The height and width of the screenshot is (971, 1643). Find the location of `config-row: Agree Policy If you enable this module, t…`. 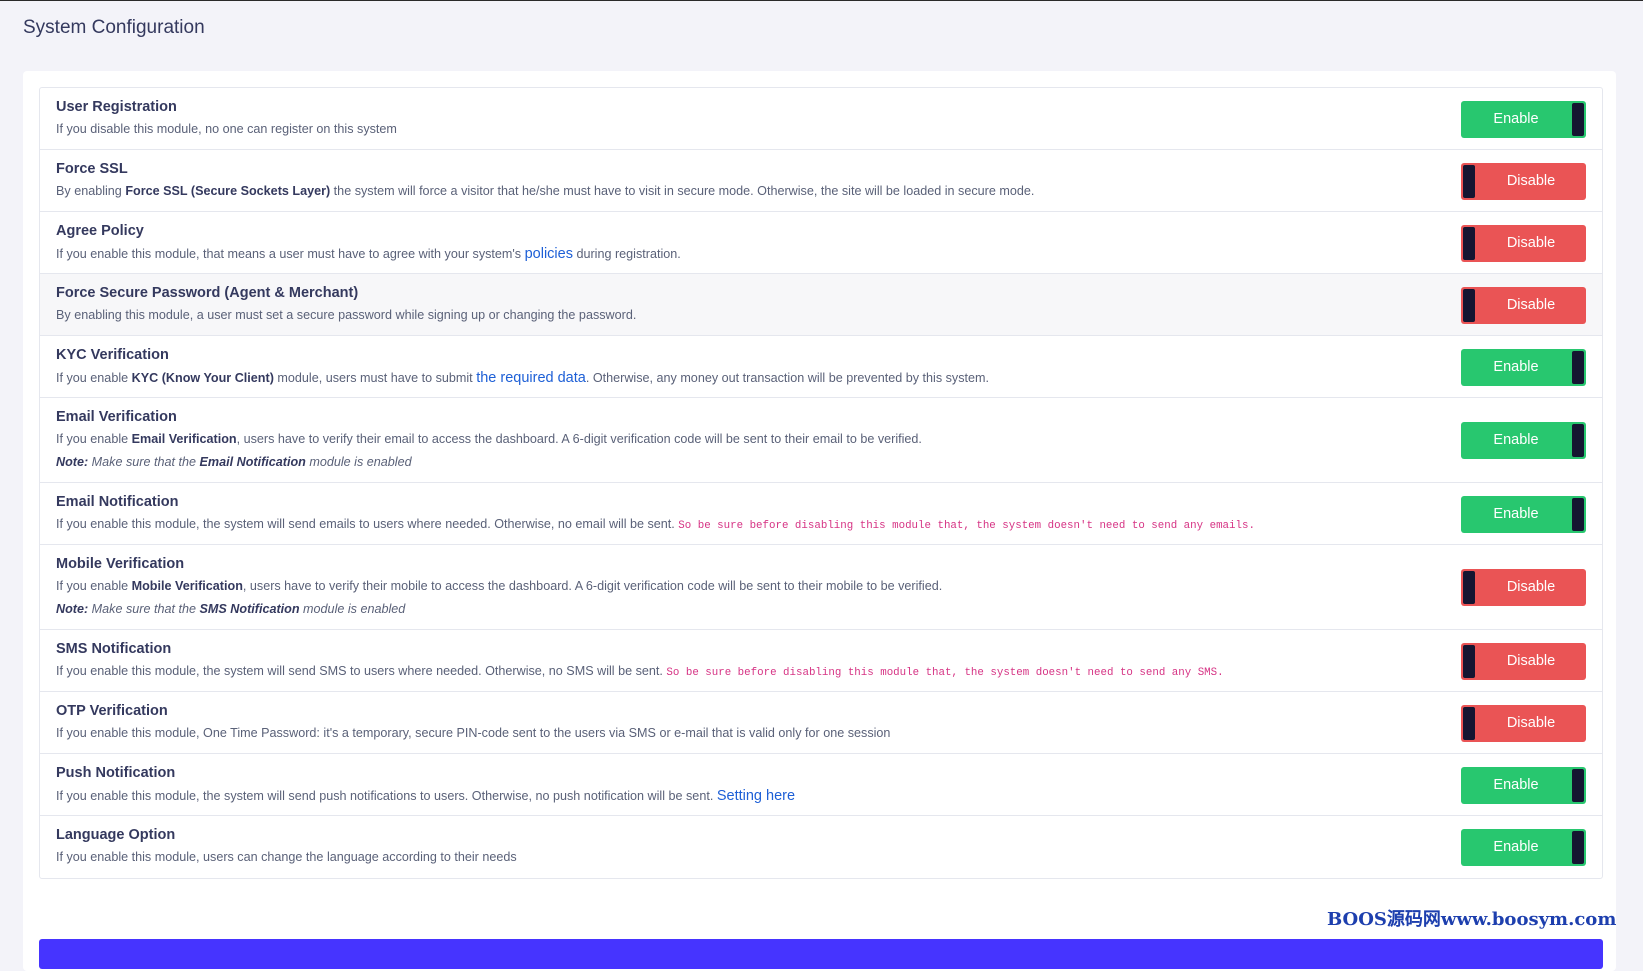

config-row: Agree Policy If you enable this module, t… is located at coordinates (821, 243).